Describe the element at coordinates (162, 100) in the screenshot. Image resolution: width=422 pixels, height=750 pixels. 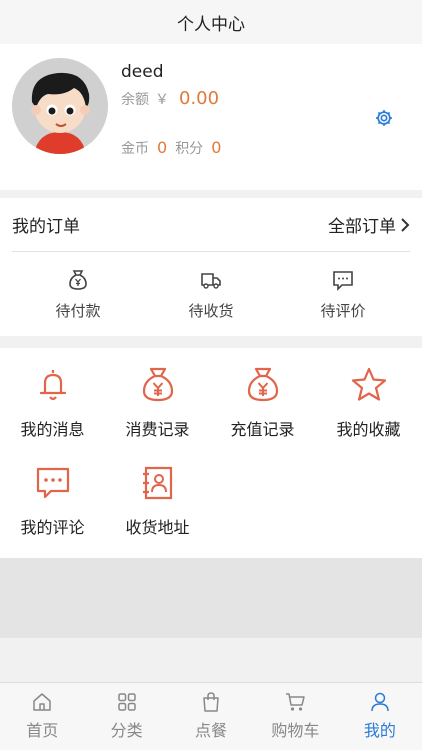
I see `currency-symbol: ￥` at that location.